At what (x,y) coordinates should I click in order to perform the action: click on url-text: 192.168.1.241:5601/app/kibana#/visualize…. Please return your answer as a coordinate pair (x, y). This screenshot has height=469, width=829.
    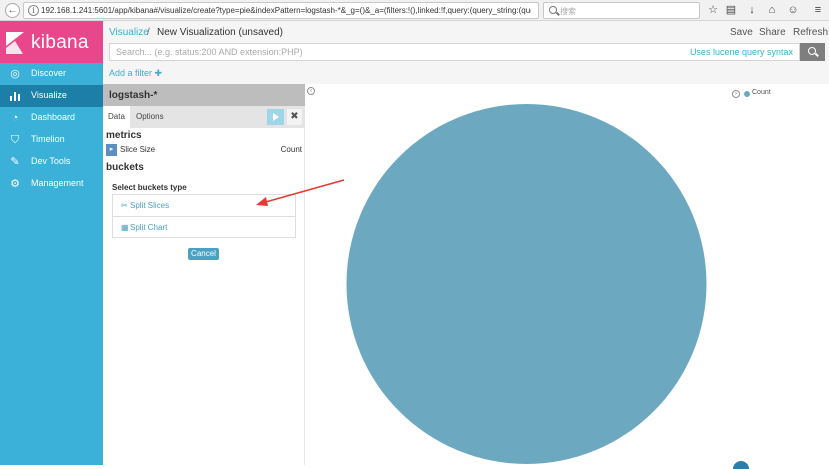
    Looking at the image, I should click on (286, 10).